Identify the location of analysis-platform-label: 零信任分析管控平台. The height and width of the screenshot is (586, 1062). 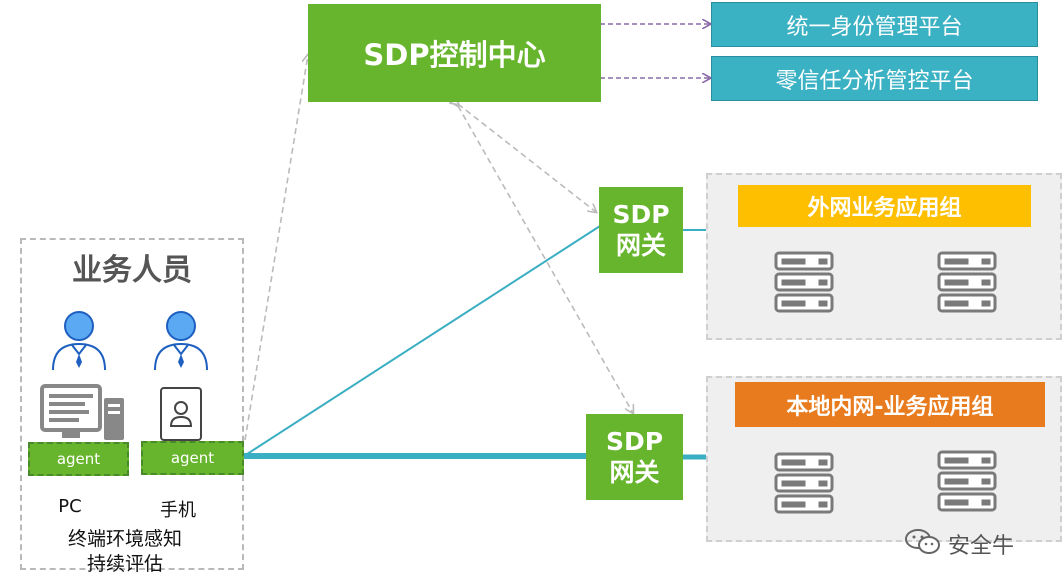
(874, 81).